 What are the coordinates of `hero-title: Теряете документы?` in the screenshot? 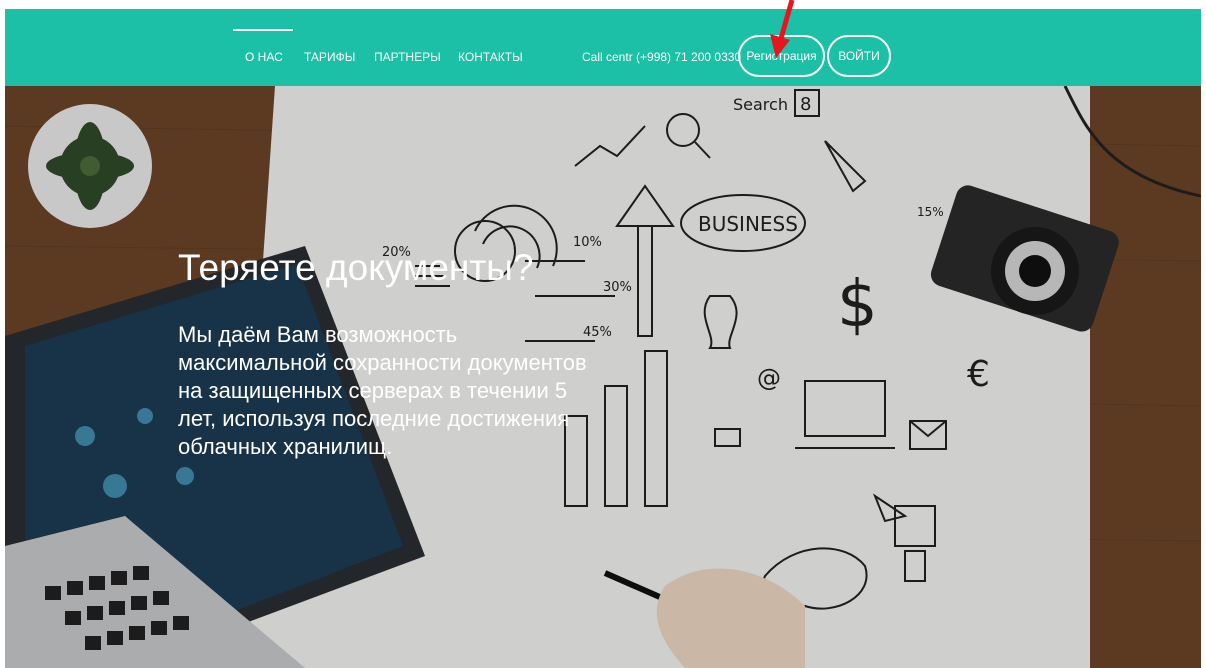 It's located at (356, 267).